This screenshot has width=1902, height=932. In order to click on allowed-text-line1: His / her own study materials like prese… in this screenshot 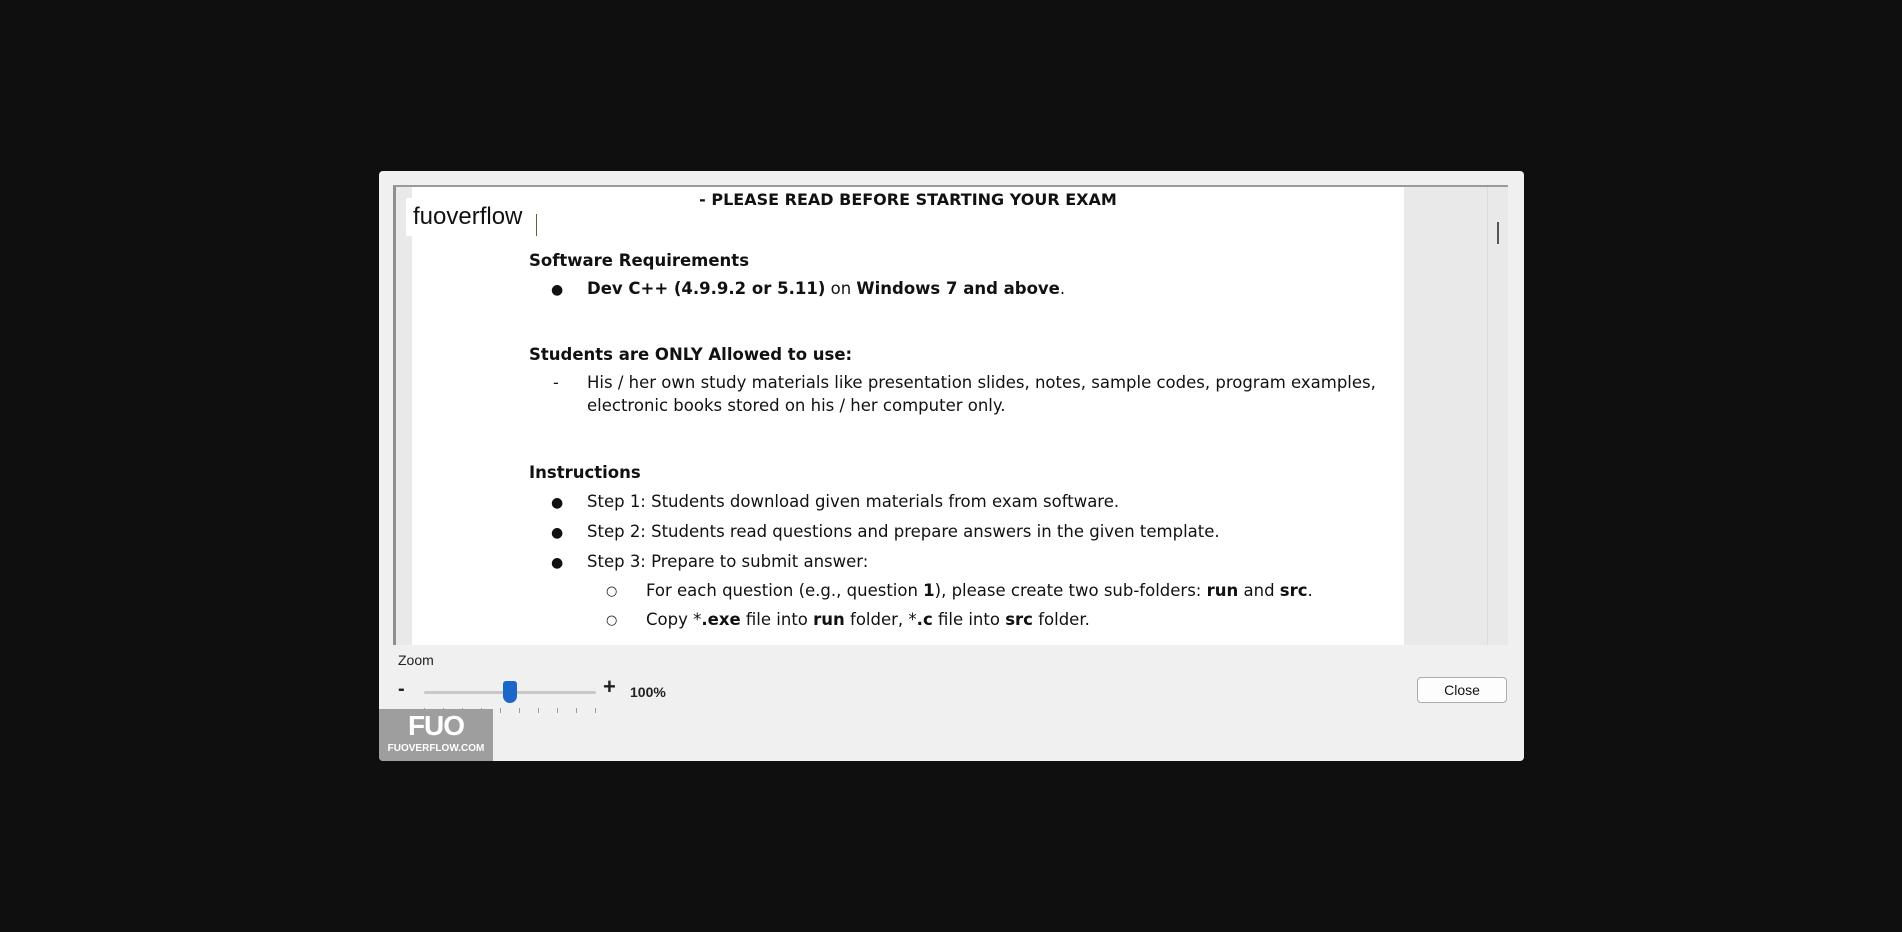, I will do `click(981, 382)`.